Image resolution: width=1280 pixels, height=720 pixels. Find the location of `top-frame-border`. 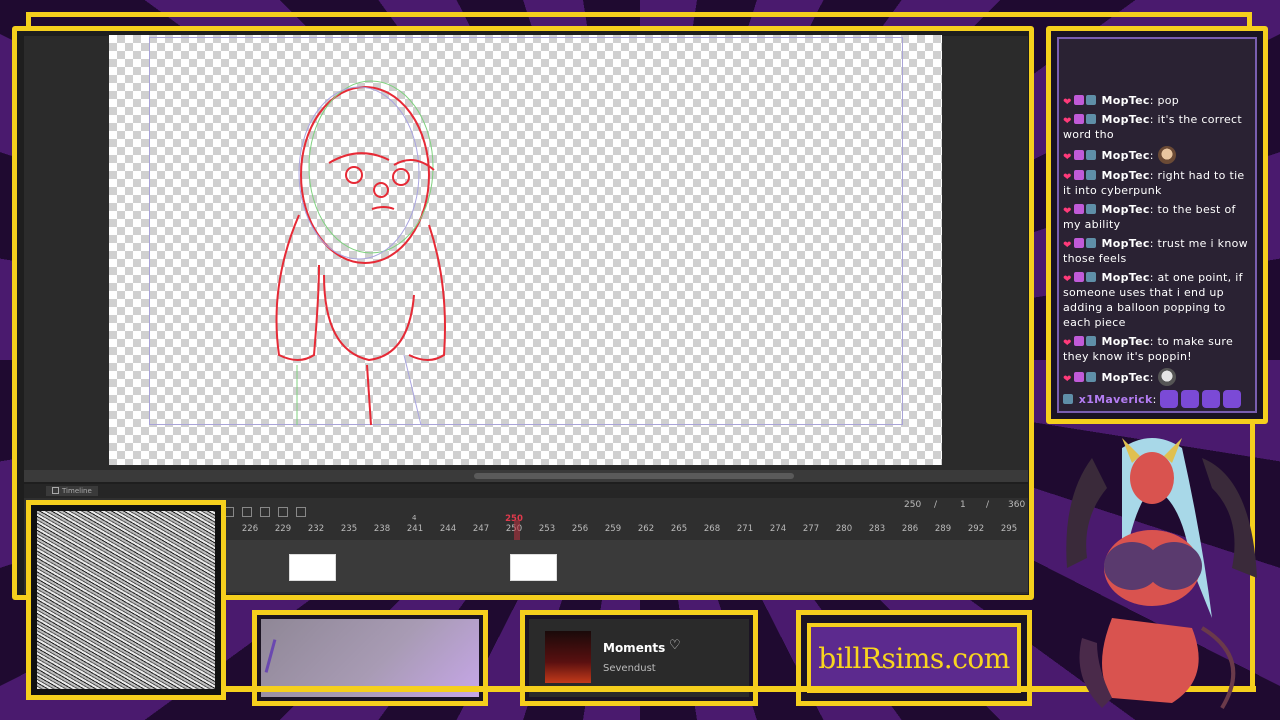

top-frame-border is located at coordinates (639, 19).